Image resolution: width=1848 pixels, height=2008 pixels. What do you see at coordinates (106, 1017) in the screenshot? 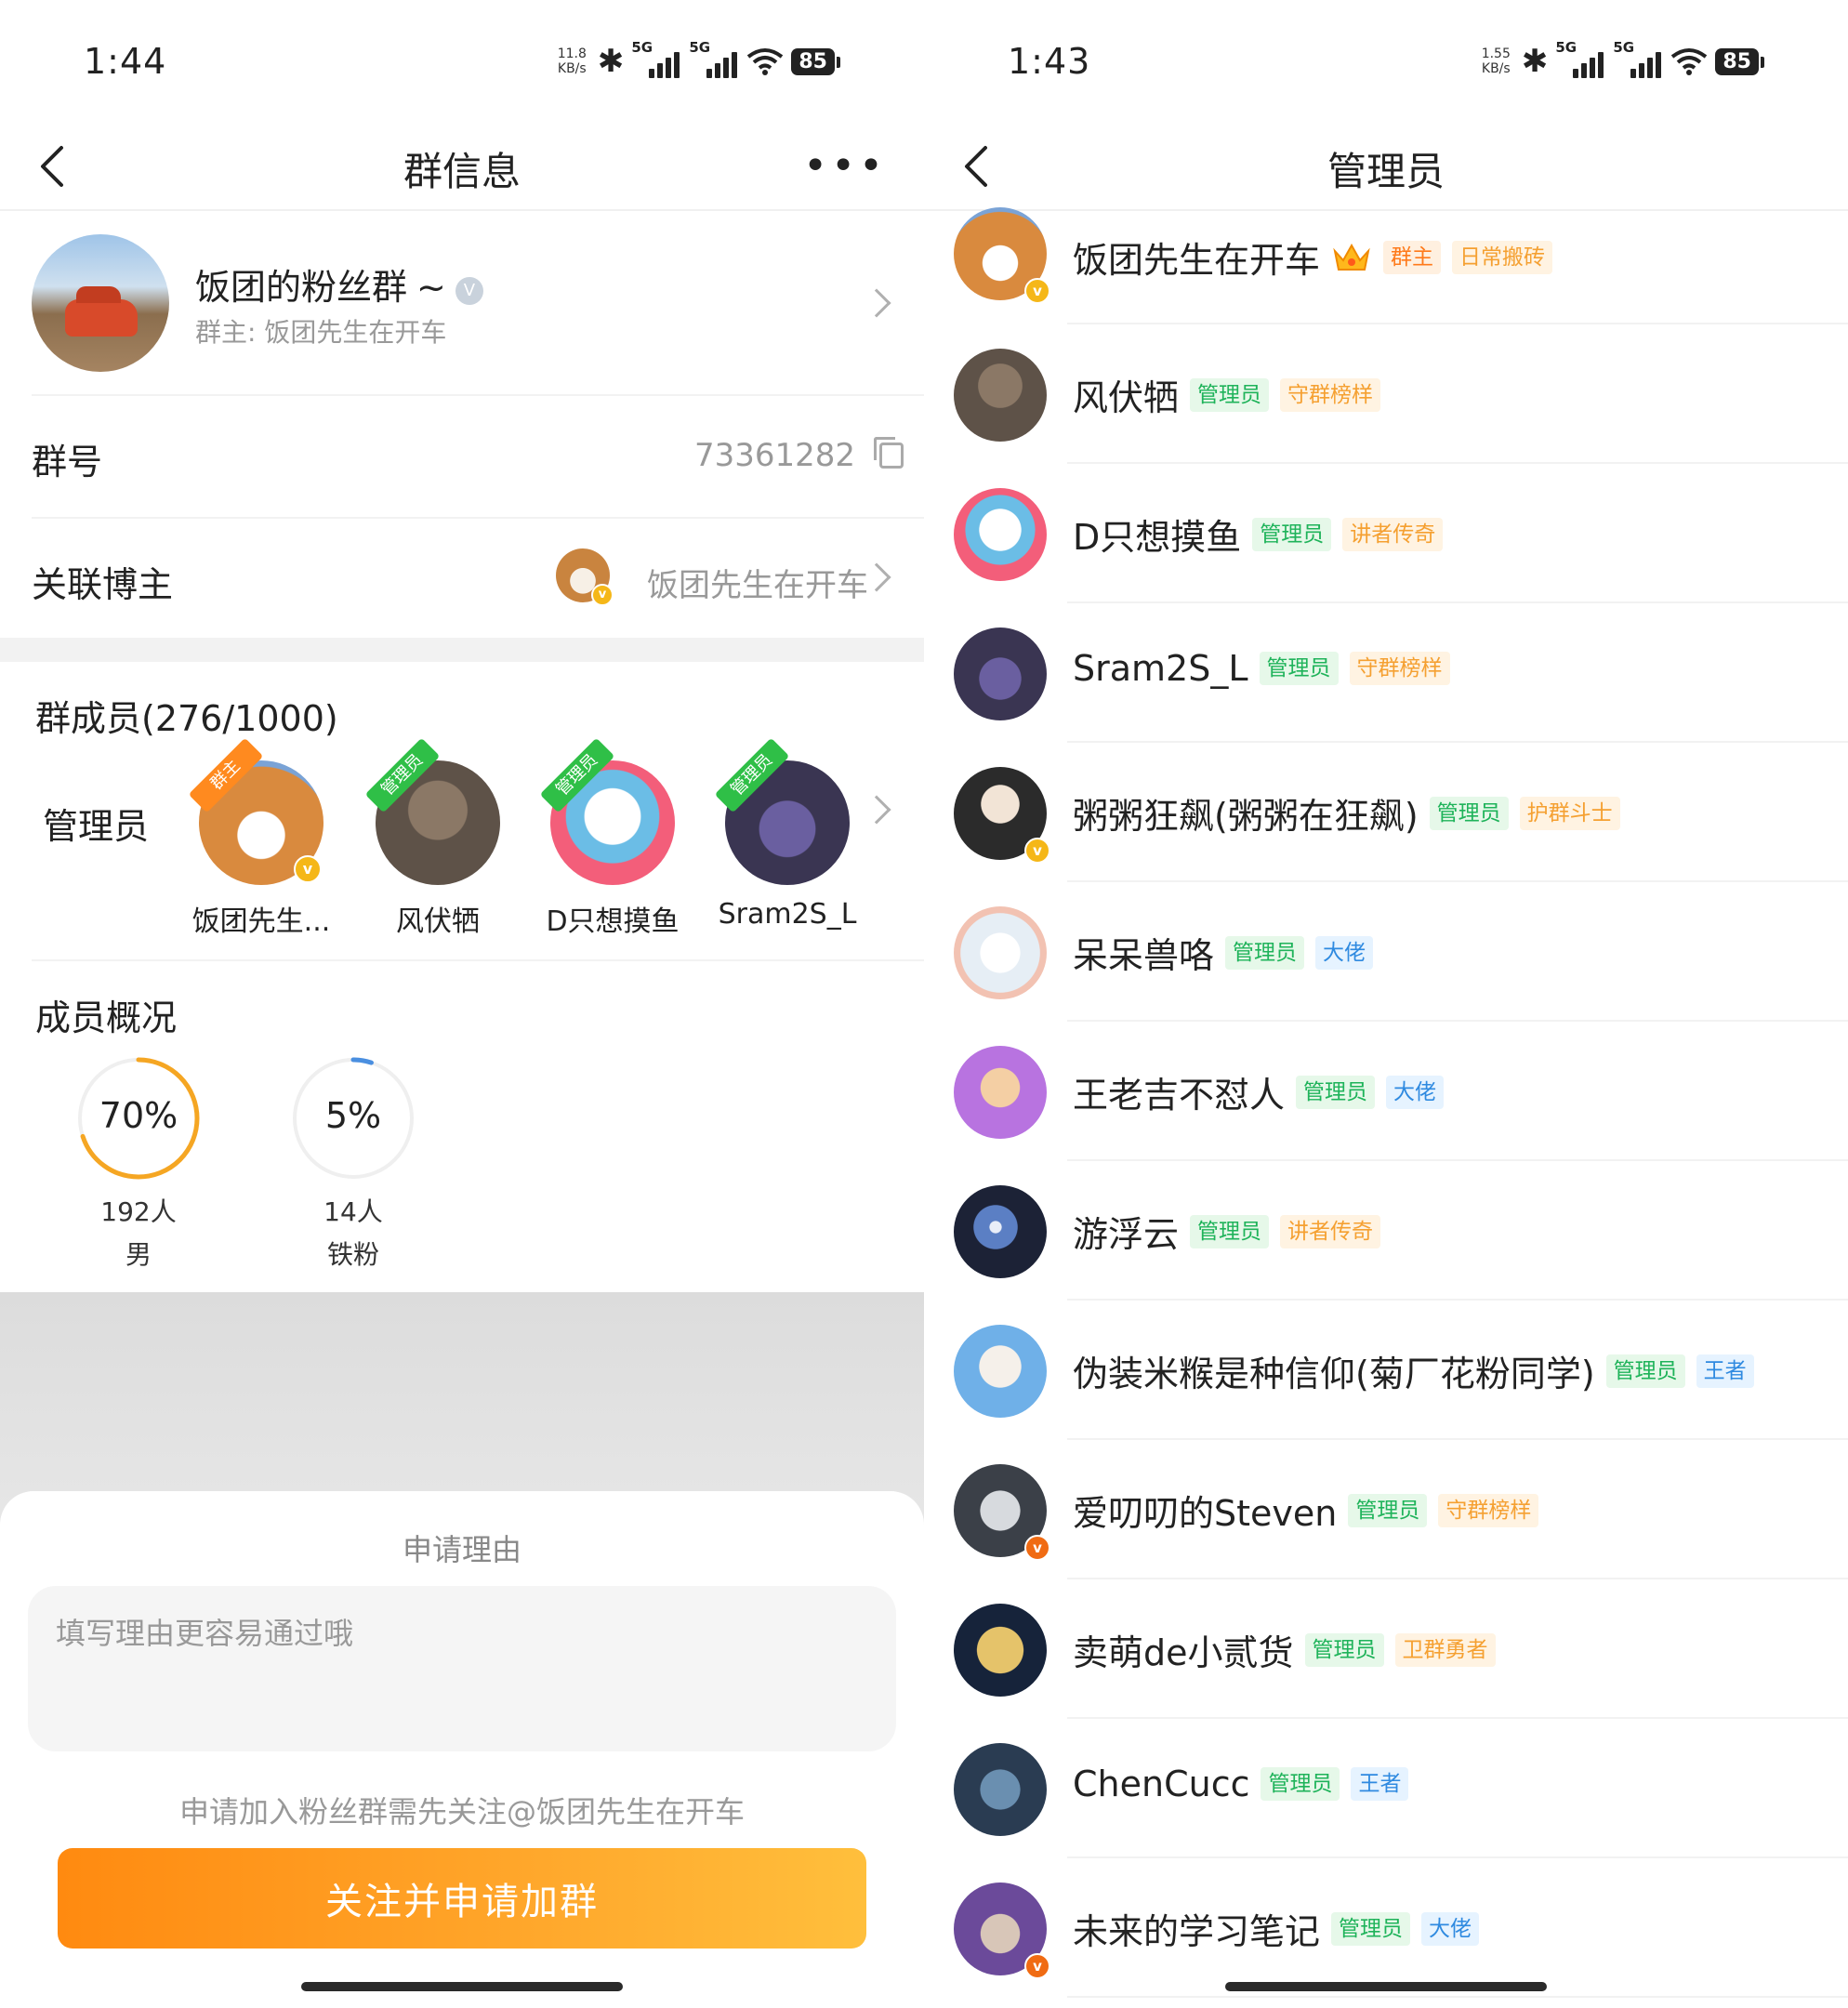
I see `stats-title: 成员概况` at bounding box center [106, 1017].